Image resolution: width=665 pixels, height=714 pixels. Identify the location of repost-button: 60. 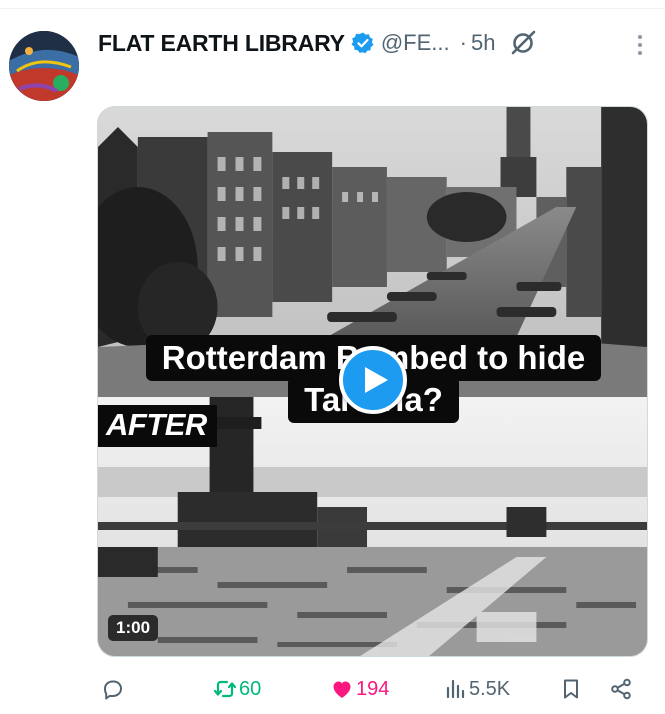
(237, 689).